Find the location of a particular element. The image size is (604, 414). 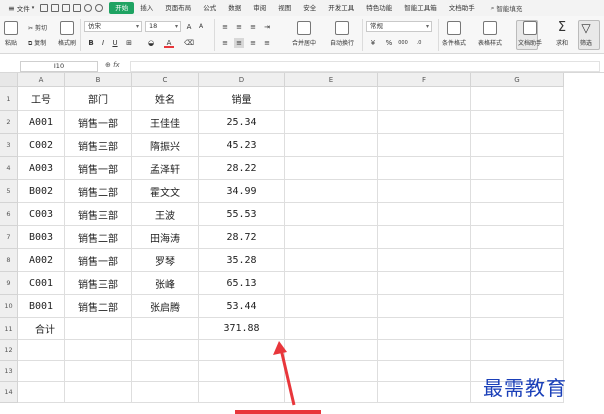

doc-helper-icon is located at coordinates (530, 28).